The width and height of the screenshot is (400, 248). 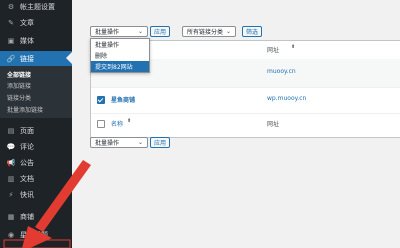 What do you see at coordinates (120, 66) in the screenshot?
I see `dropdown-option-submit-82: 提交到82网站` at bounding box center [120, 66].